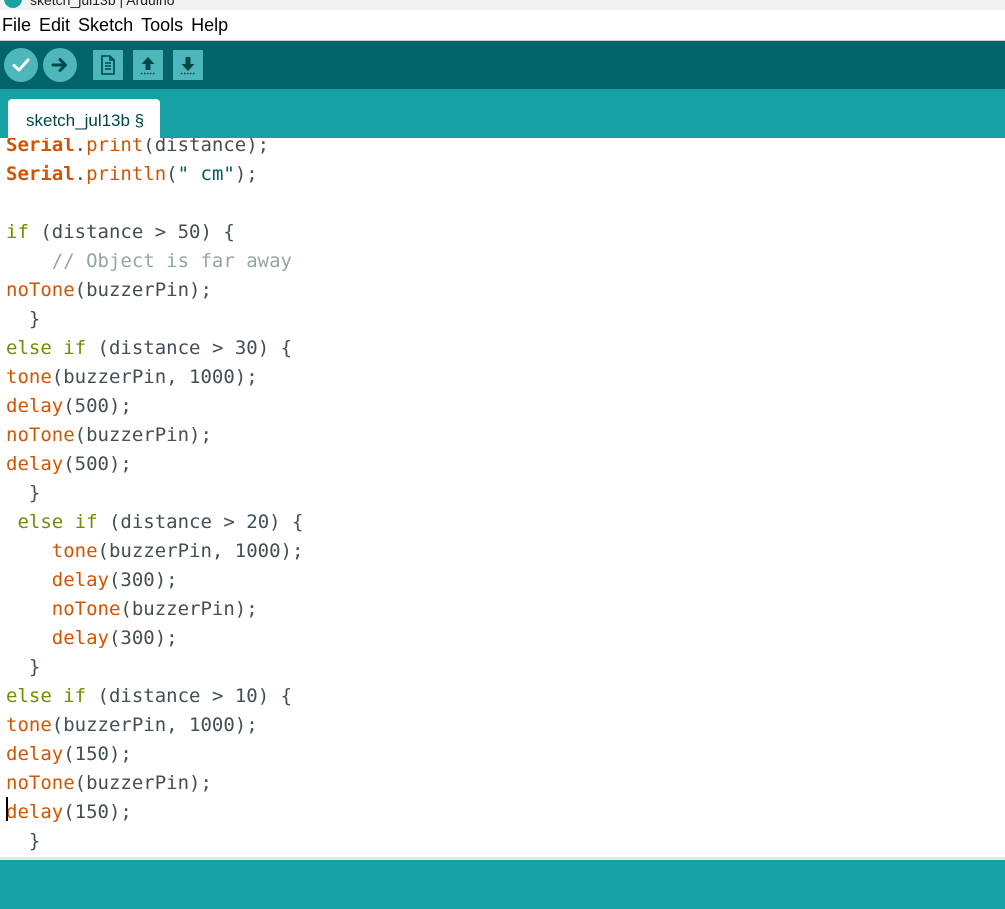  What do you see at coordinates (162, 25) in the screenshot?
I see `menu-tools: Tools` at bounding box center [162, 25].